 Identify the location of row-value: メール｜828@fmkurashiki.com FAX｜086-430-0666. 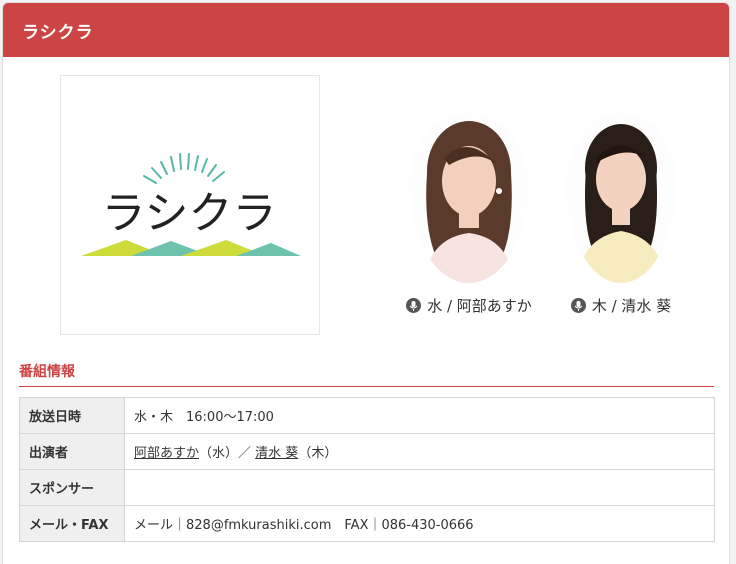
(419, 523).